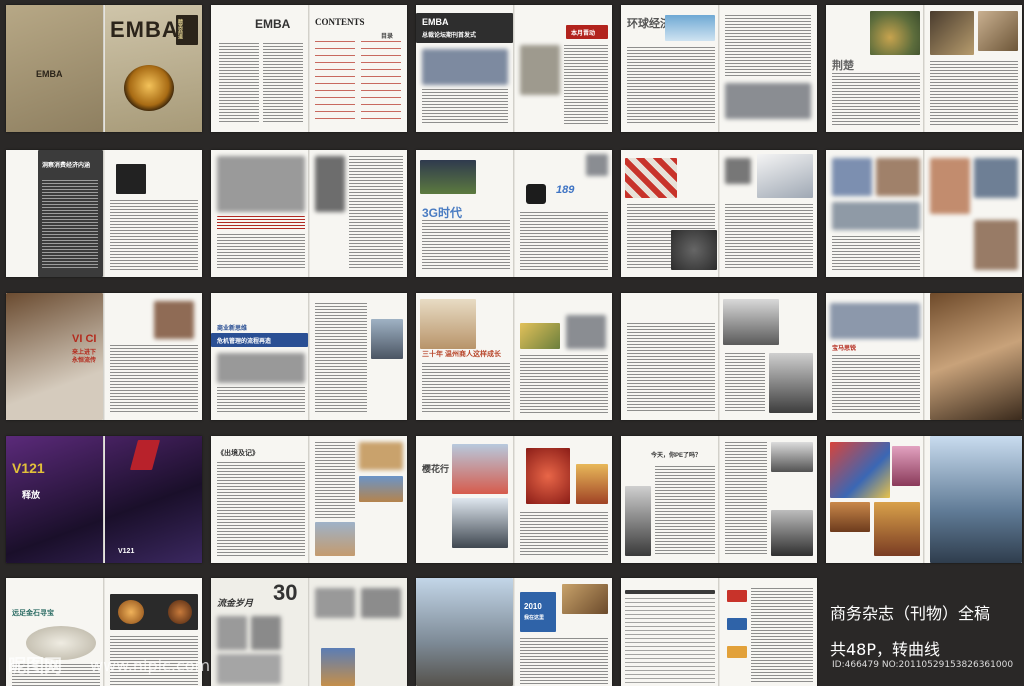 The height and width of the screenshot is (686, 1024). What do you see at coordinates (924, 499) in the screenshot?
I see `spread-city-gallery` at bounding box center [924, 499].